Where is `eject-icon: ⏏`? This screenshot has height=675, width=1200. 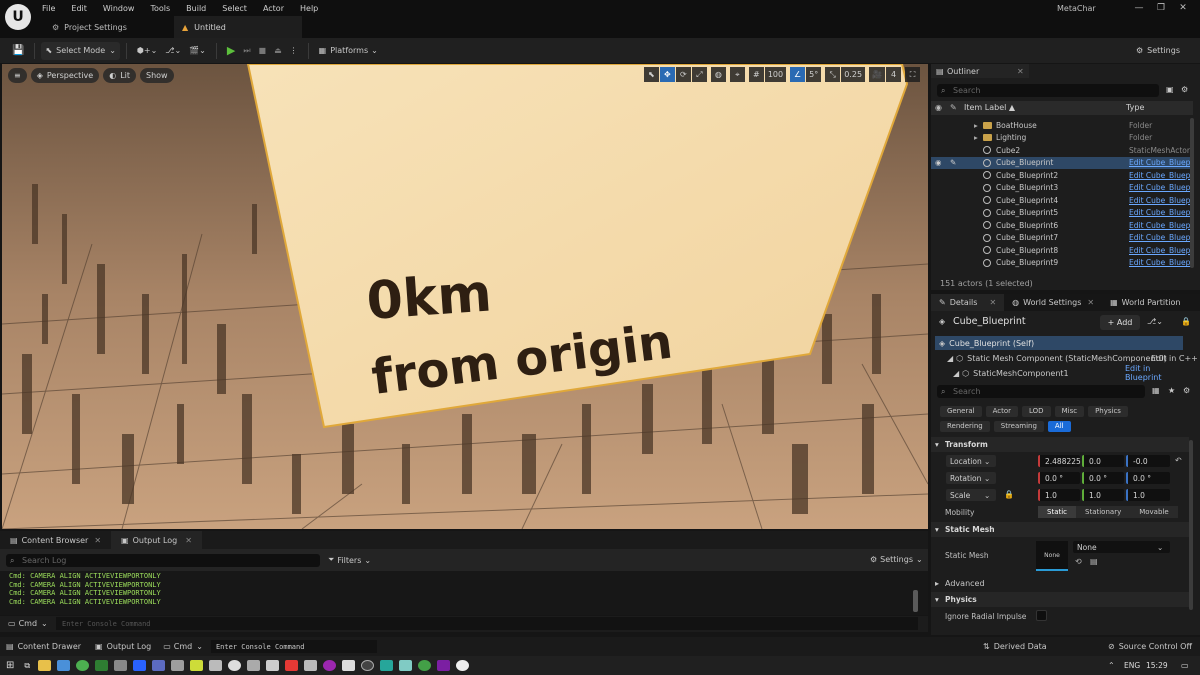
eject-icon: ⏏ is located at coordinates (278, 51).